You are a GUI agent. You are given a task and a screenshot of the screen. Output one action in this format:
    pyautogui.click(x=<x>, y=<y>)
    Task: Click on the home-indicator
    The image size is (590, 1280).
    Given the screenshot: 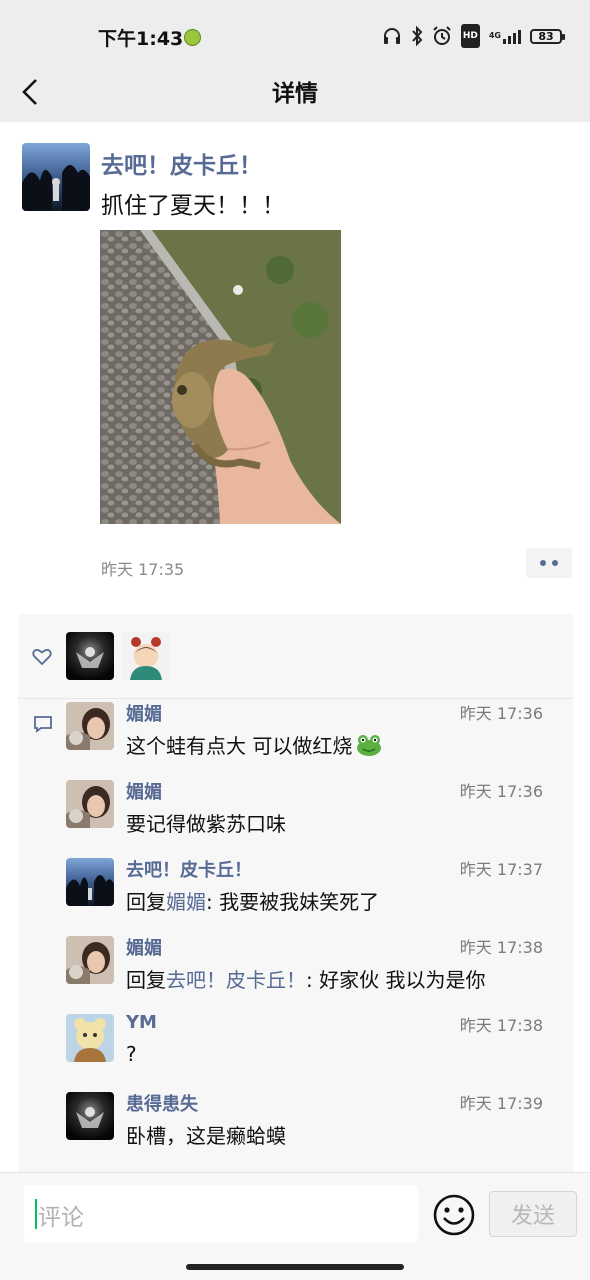 What is the action you would take?
    pyautogui.click(x=295, y=1269)
    